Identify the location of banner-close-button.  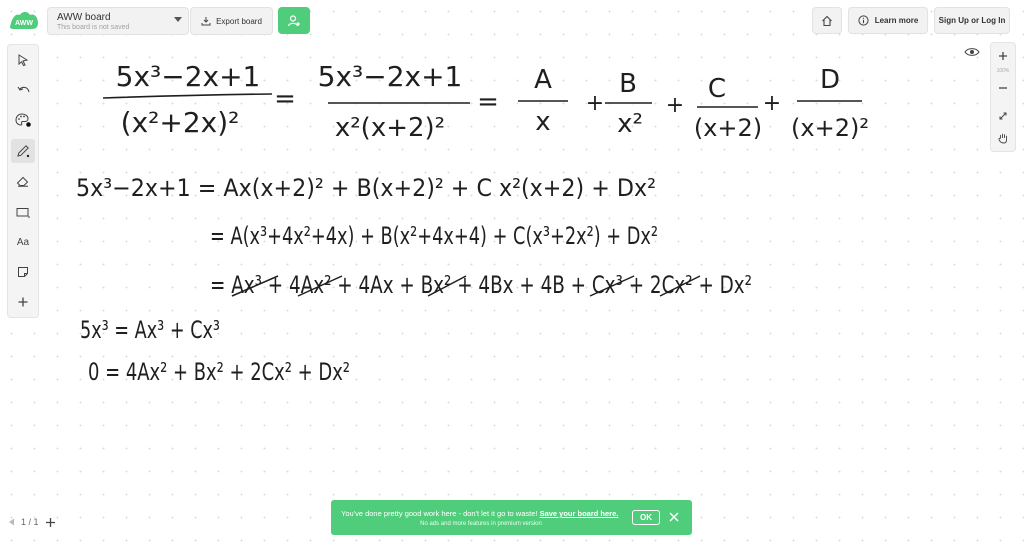
(674, 517).